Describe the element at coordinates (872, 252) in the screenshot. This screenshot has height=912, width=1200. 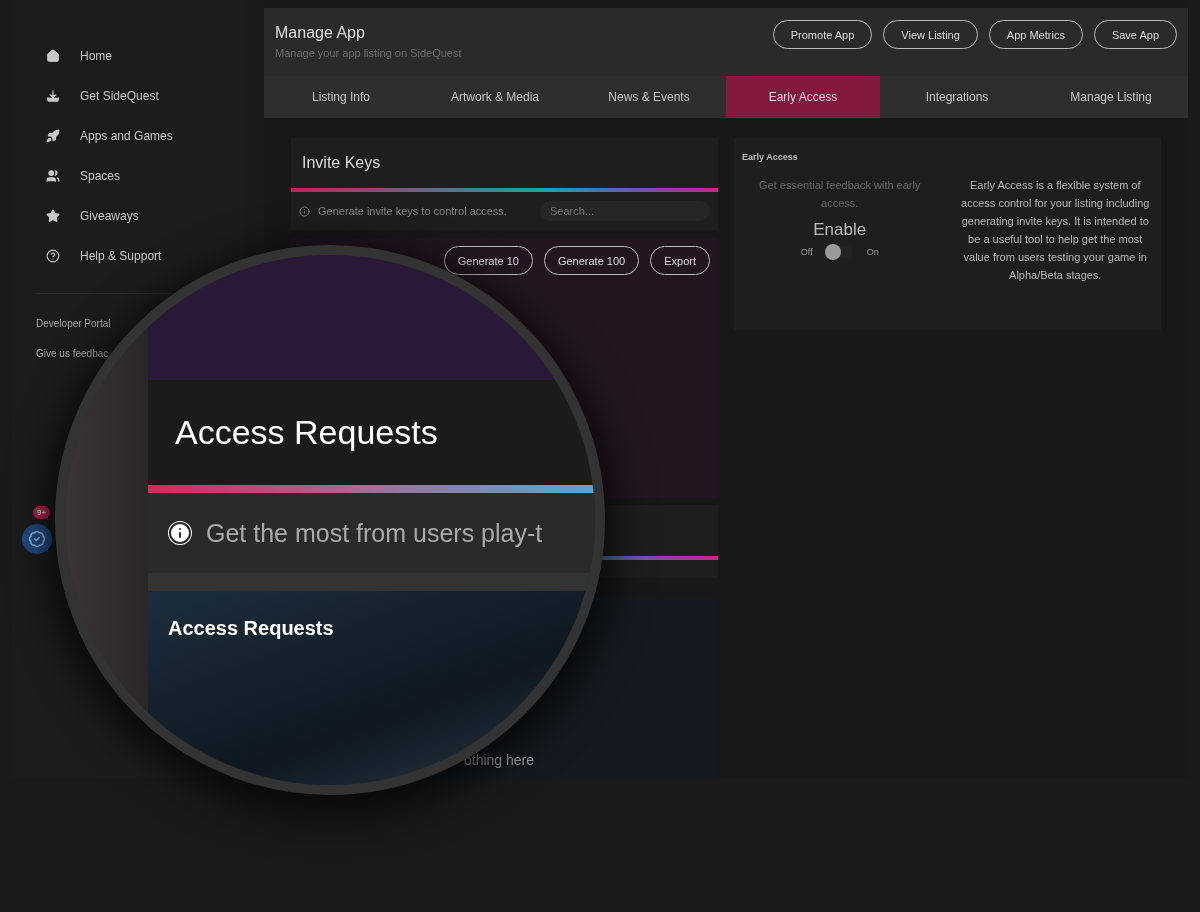
I see `on-label: On` at that location.